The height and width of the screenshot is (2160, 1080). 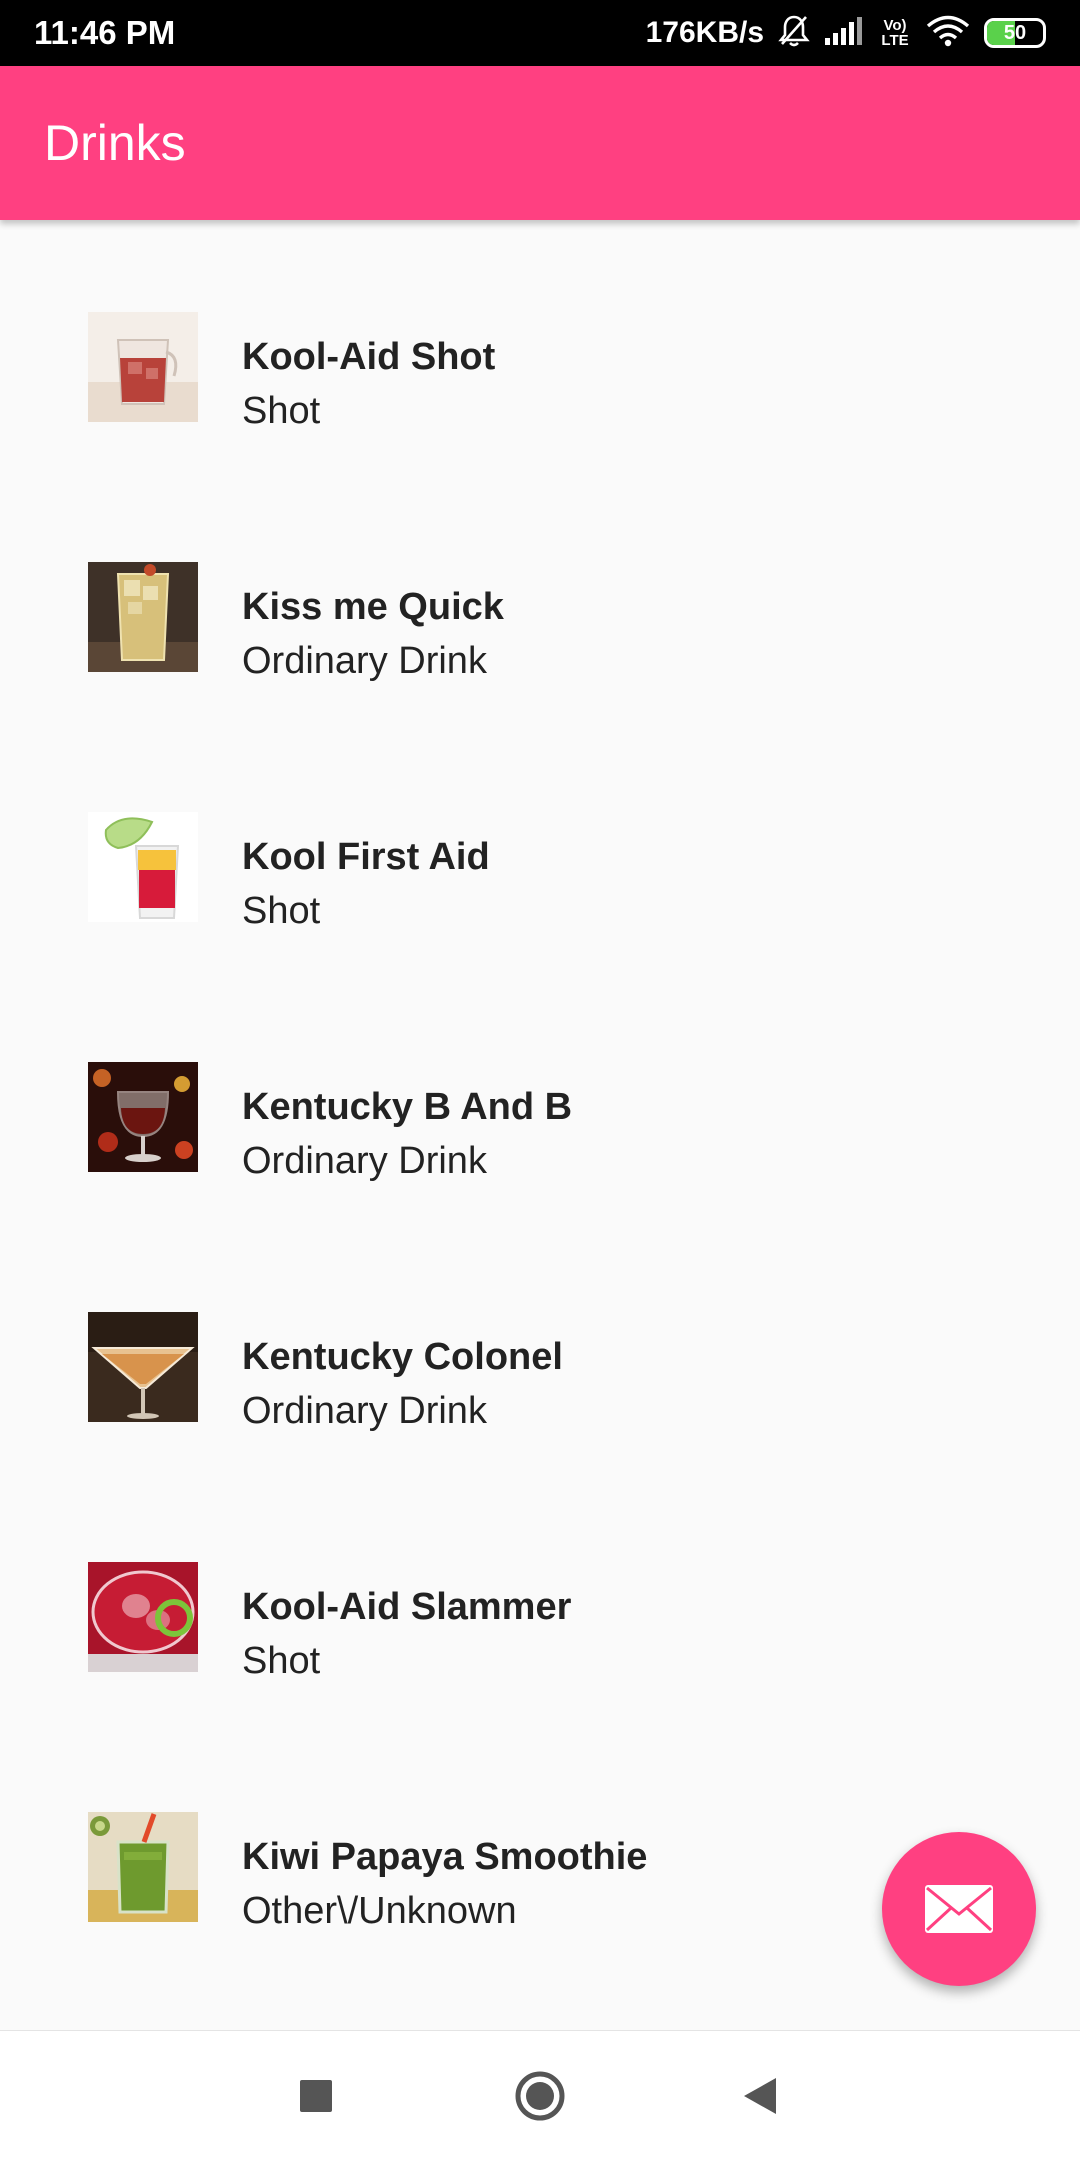 I want to click on app-bar: Drinks, so click(x=540, y=143).